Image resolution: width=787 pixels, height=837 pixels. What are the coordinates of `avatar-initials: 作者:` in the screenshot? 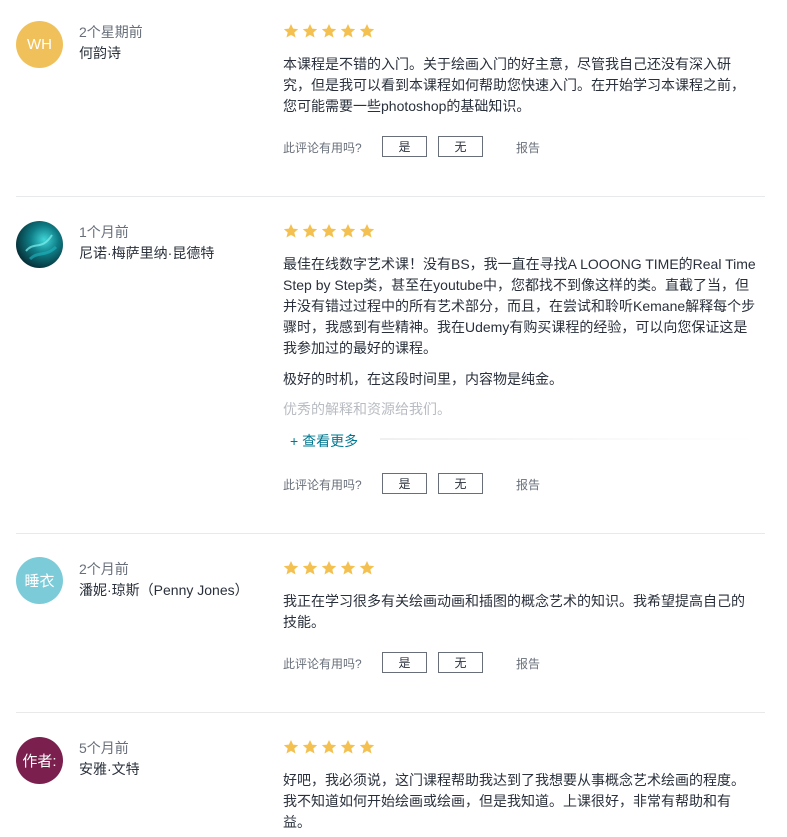 It's located at (39, 761).